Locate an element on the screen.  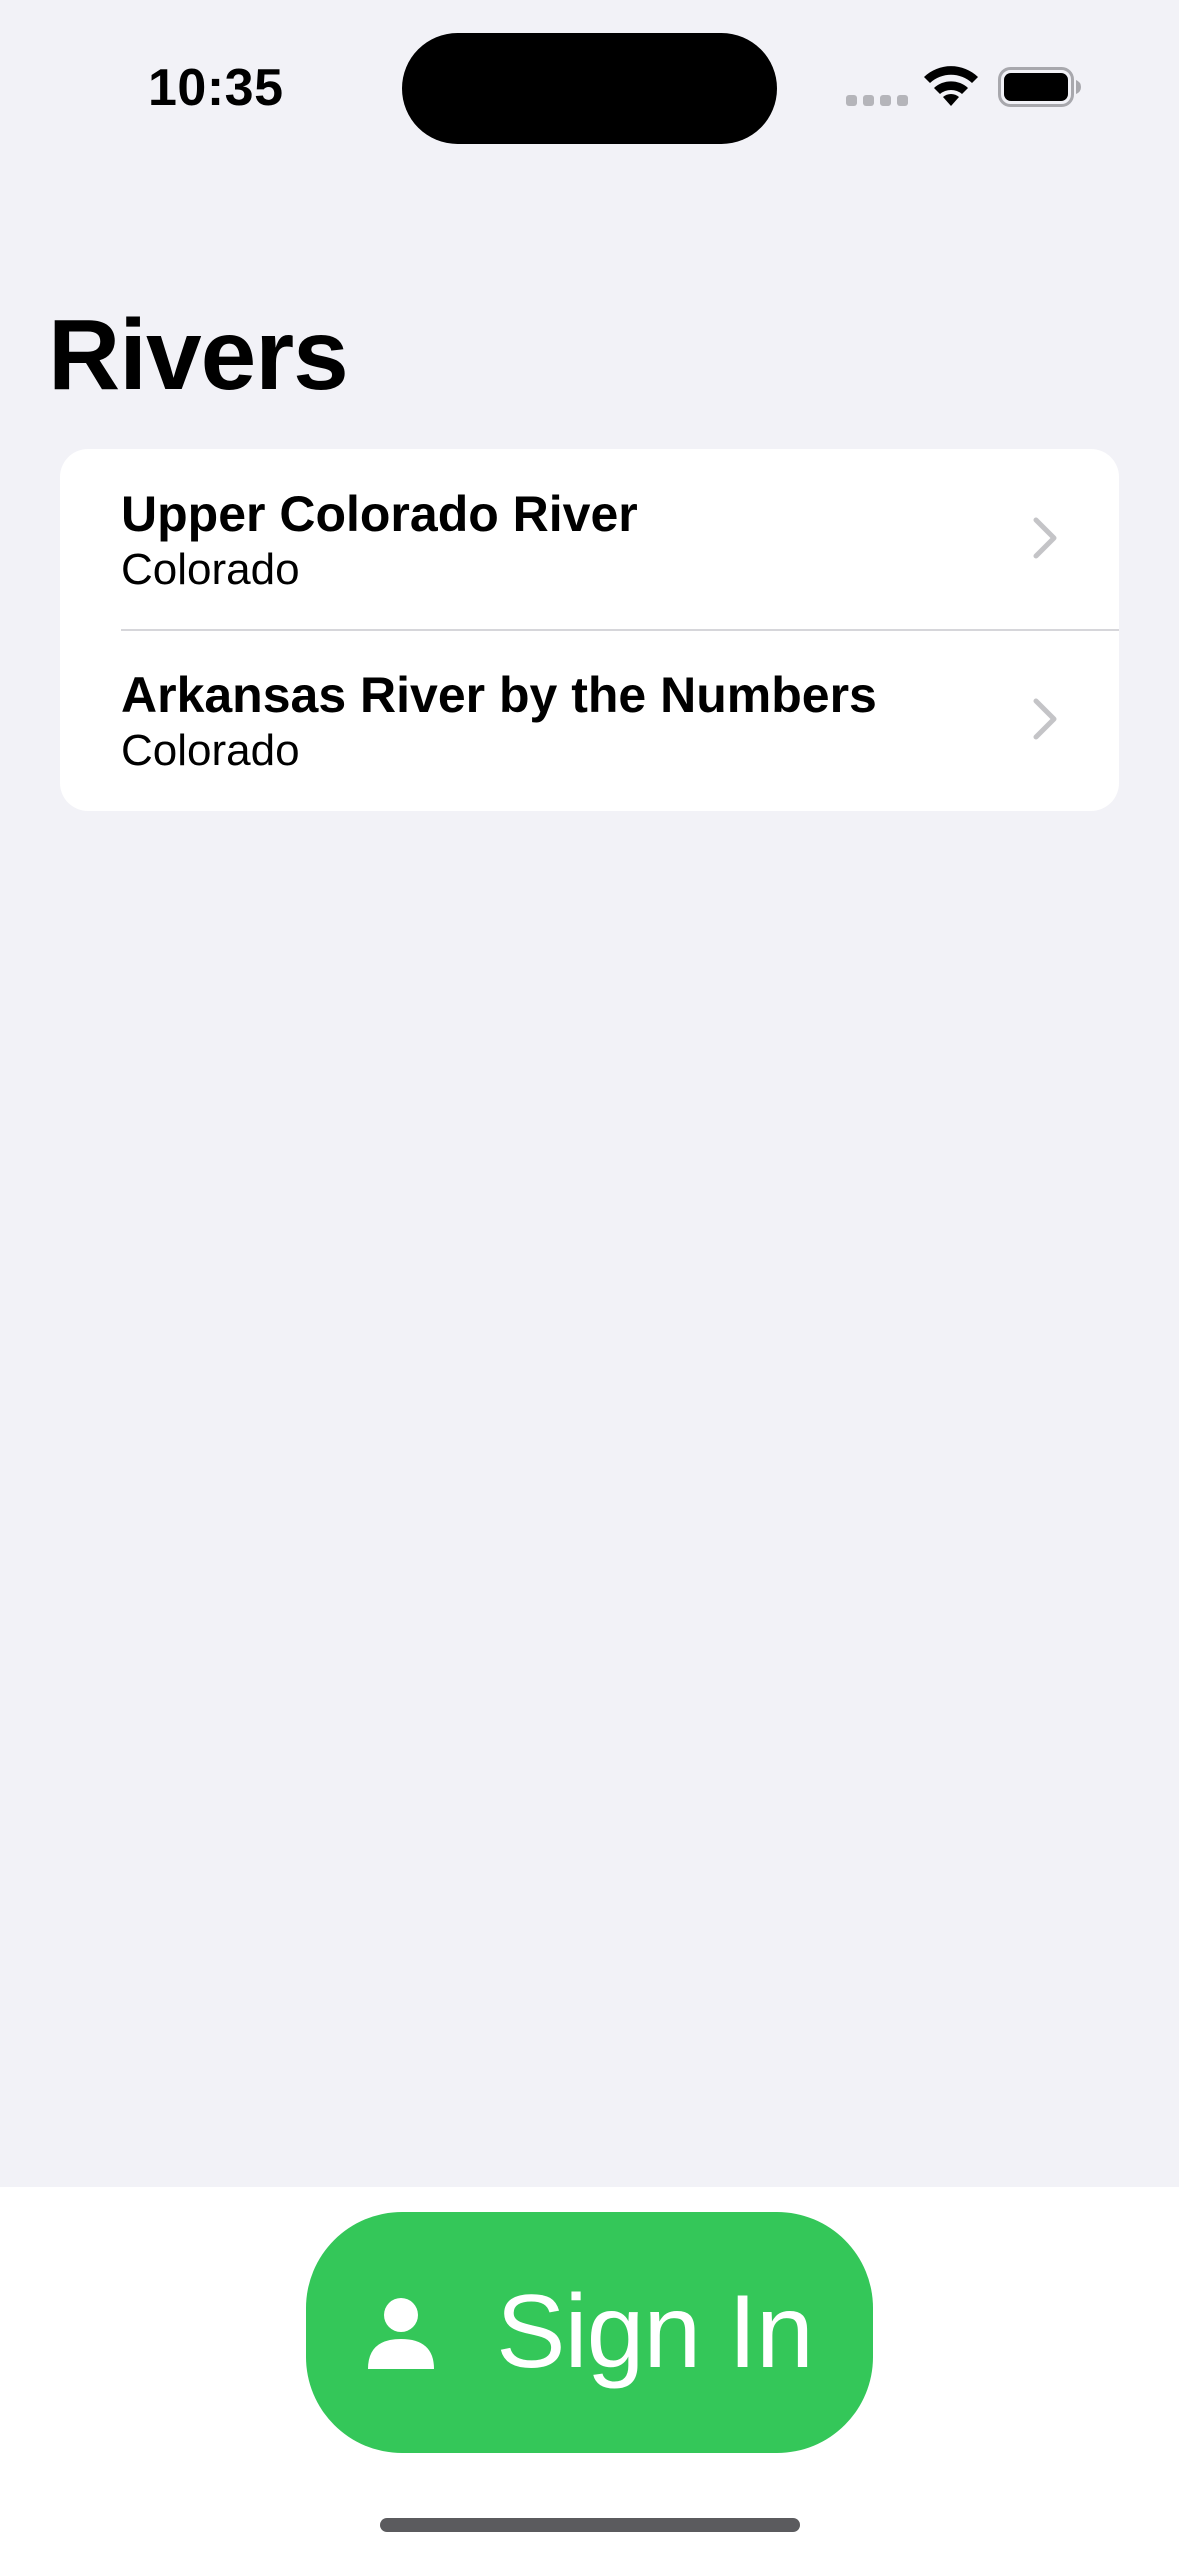
battery-icon is located at coordinates (1039, 87).